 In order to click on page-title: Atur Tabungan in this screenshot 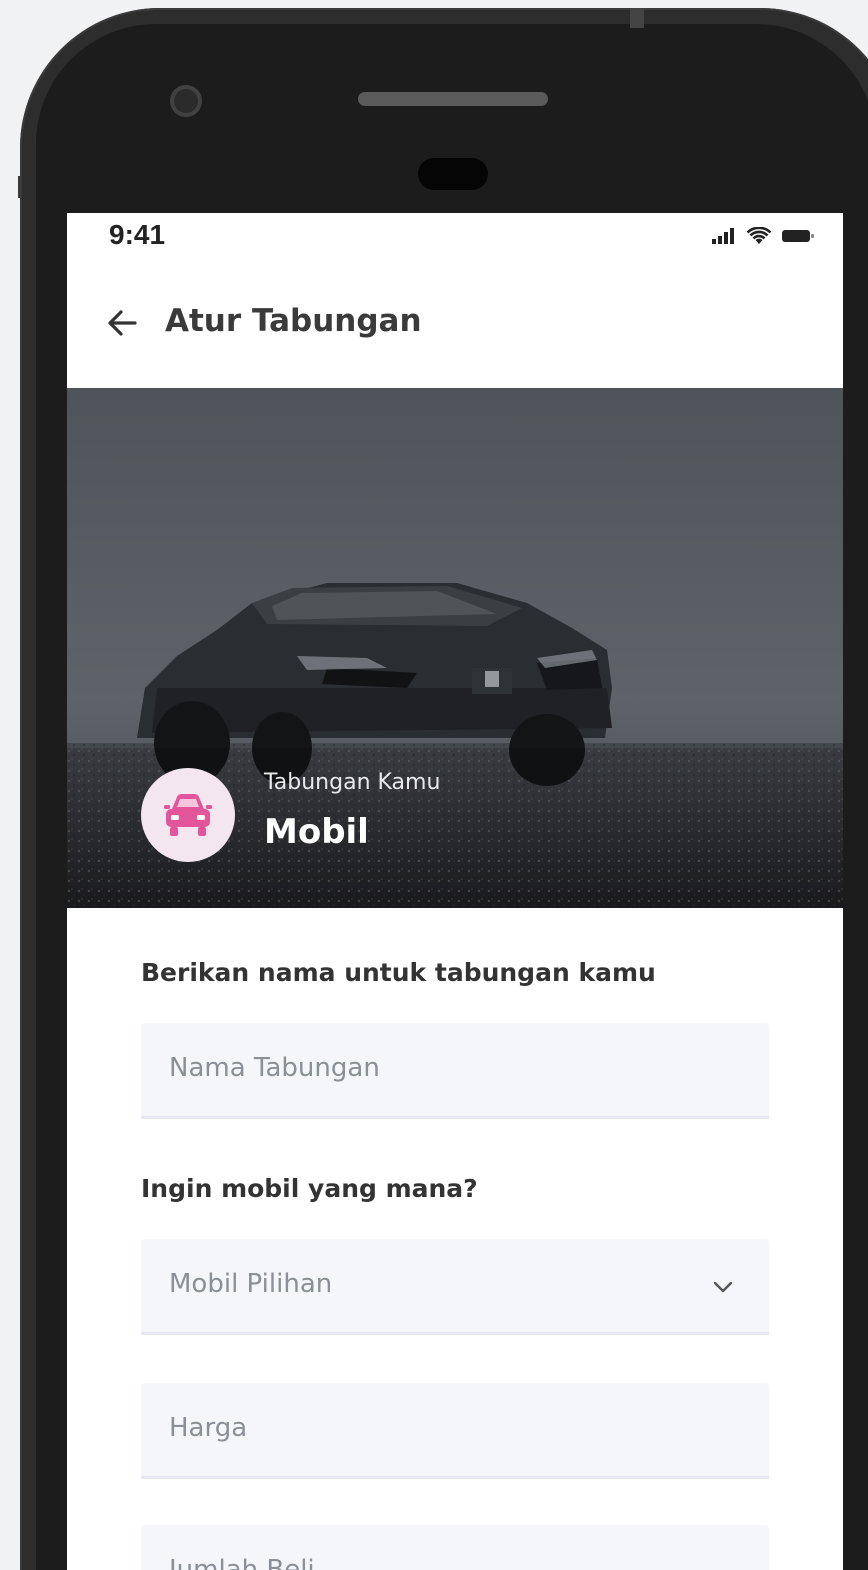, I will do `click(293, 321)`.